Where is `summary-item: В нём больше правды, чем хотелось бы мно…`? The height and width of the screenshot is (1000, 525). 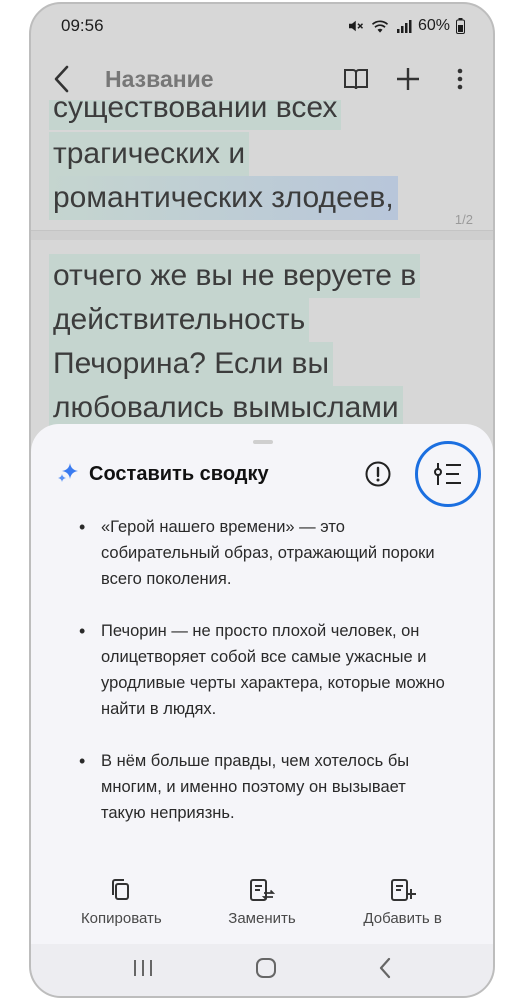 summary-item: В нём больше правды, чем хотелось бы мно… is located at coordinates (264, 787).